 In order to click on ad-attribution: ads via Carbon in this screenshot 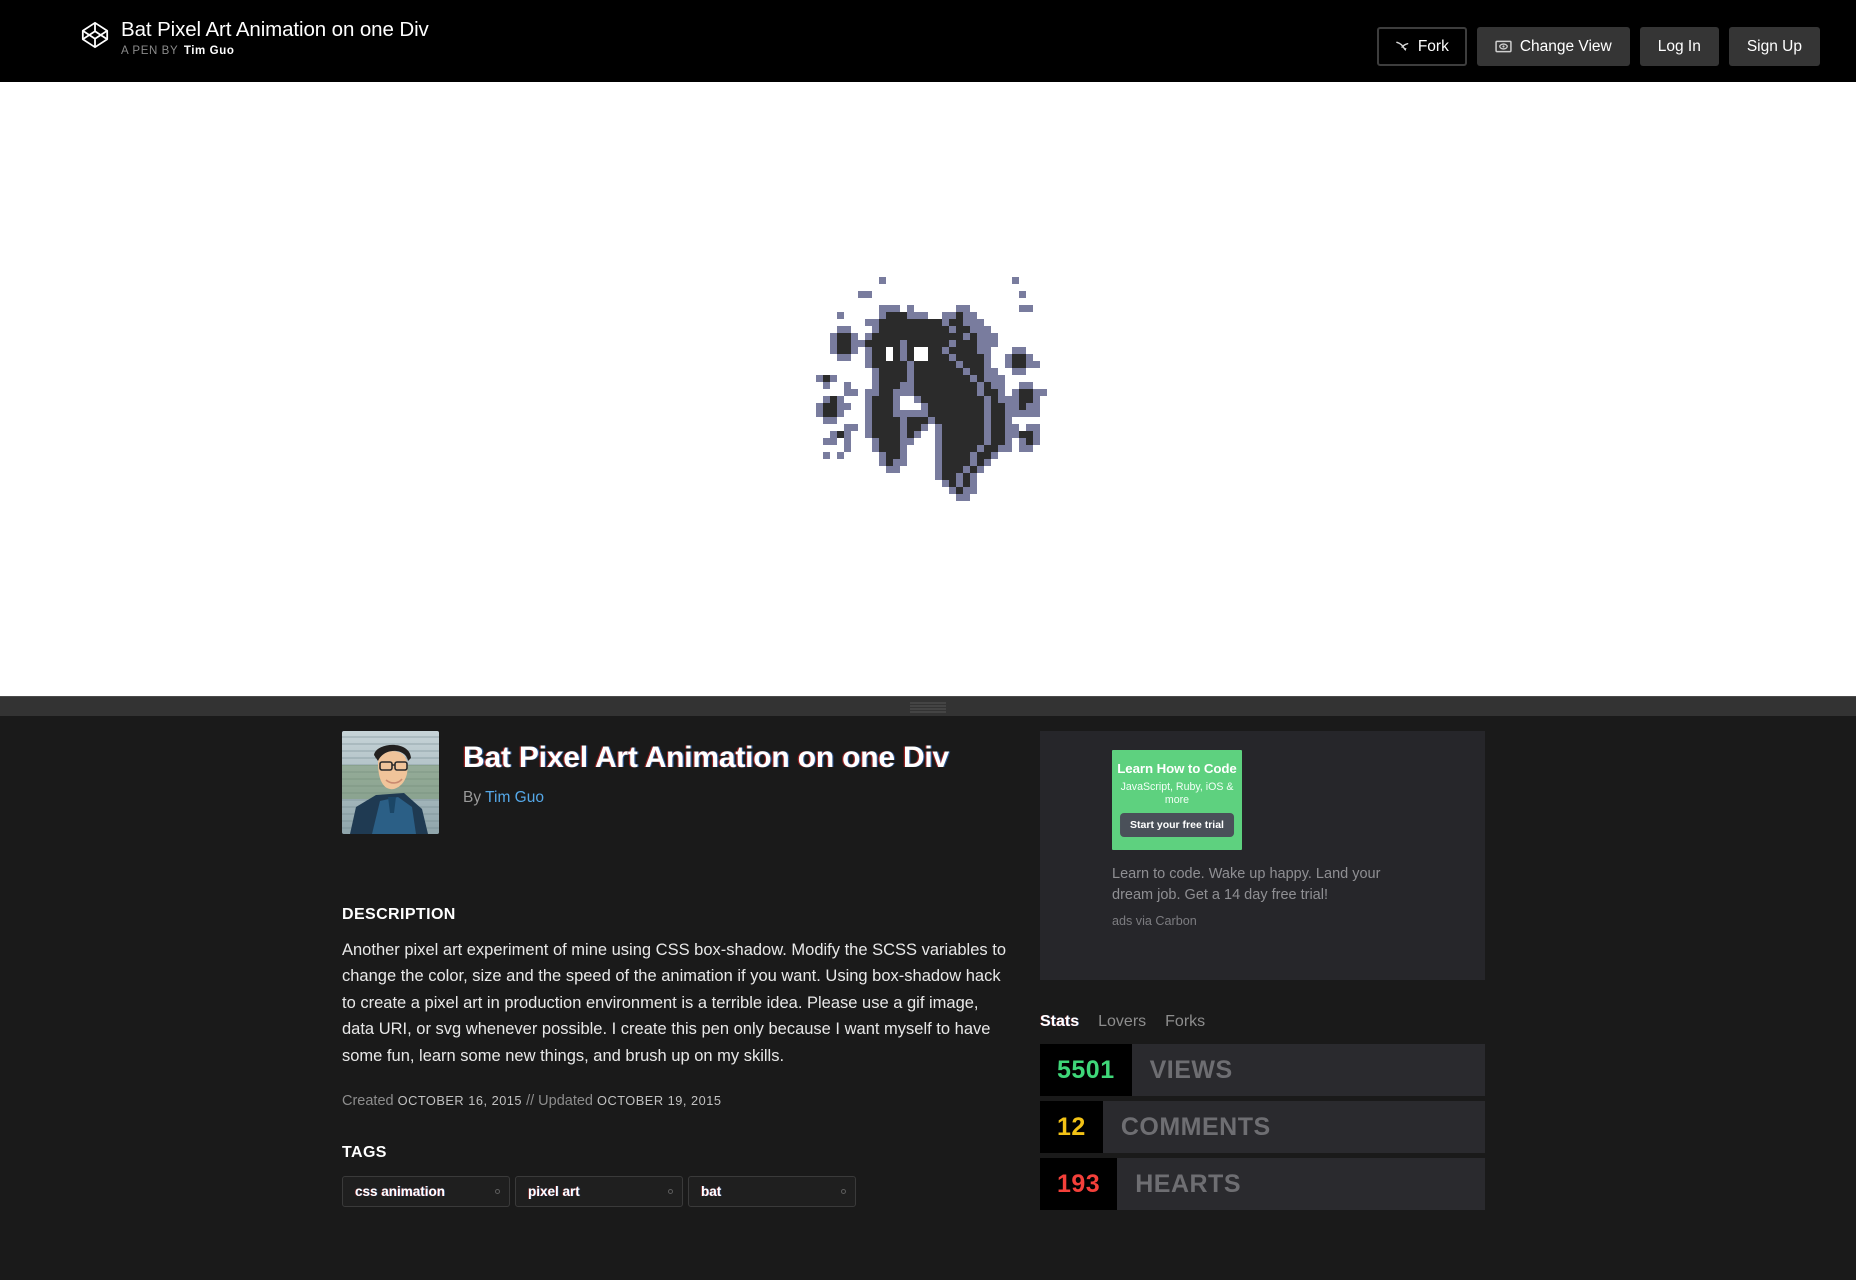, I will do `click(1262, 921)`.